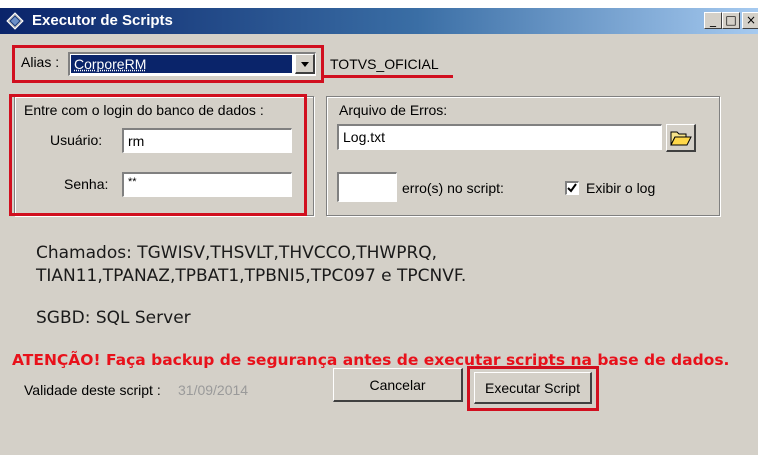 The height and width of the screenshot is (455, 758). Describe the element at coordinates (92, 390) in the screenshot. I see `validity-label: Validade deste script :` at that location.